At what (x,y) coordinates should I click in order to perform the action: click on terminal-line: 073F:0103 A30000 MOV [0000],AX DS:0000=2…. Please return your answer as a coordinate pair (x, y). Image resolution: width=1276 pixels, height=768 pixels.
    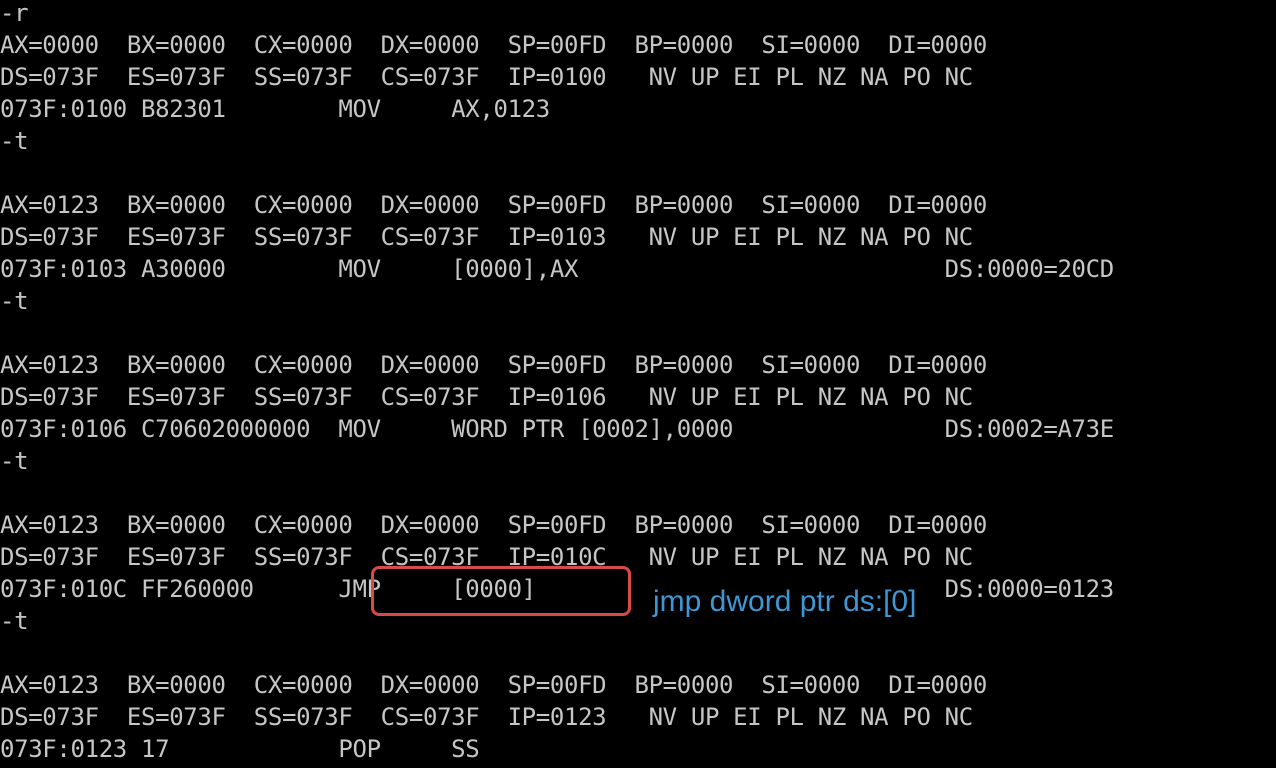
    Looking at the image, I should click on (557, 269).